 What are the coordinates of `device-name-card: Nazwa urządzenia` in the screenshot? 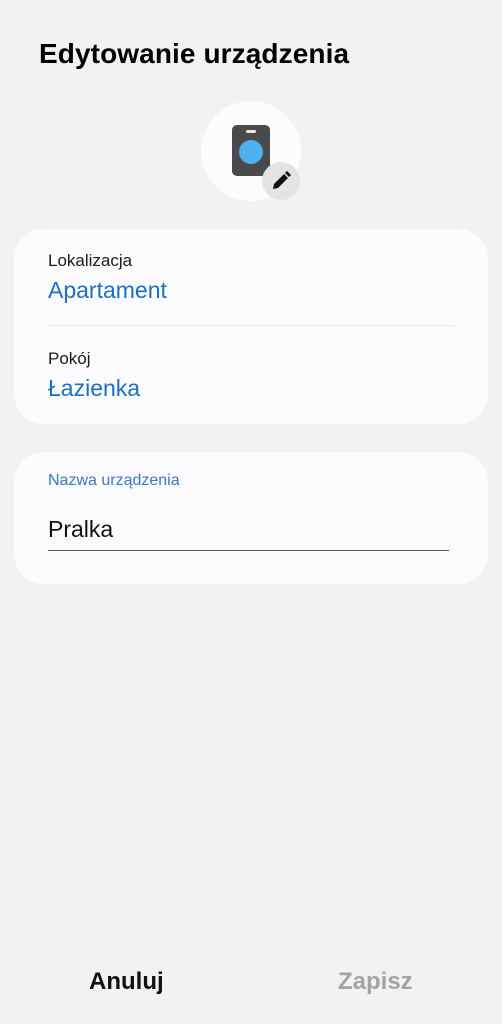 It's located at (251, 518).